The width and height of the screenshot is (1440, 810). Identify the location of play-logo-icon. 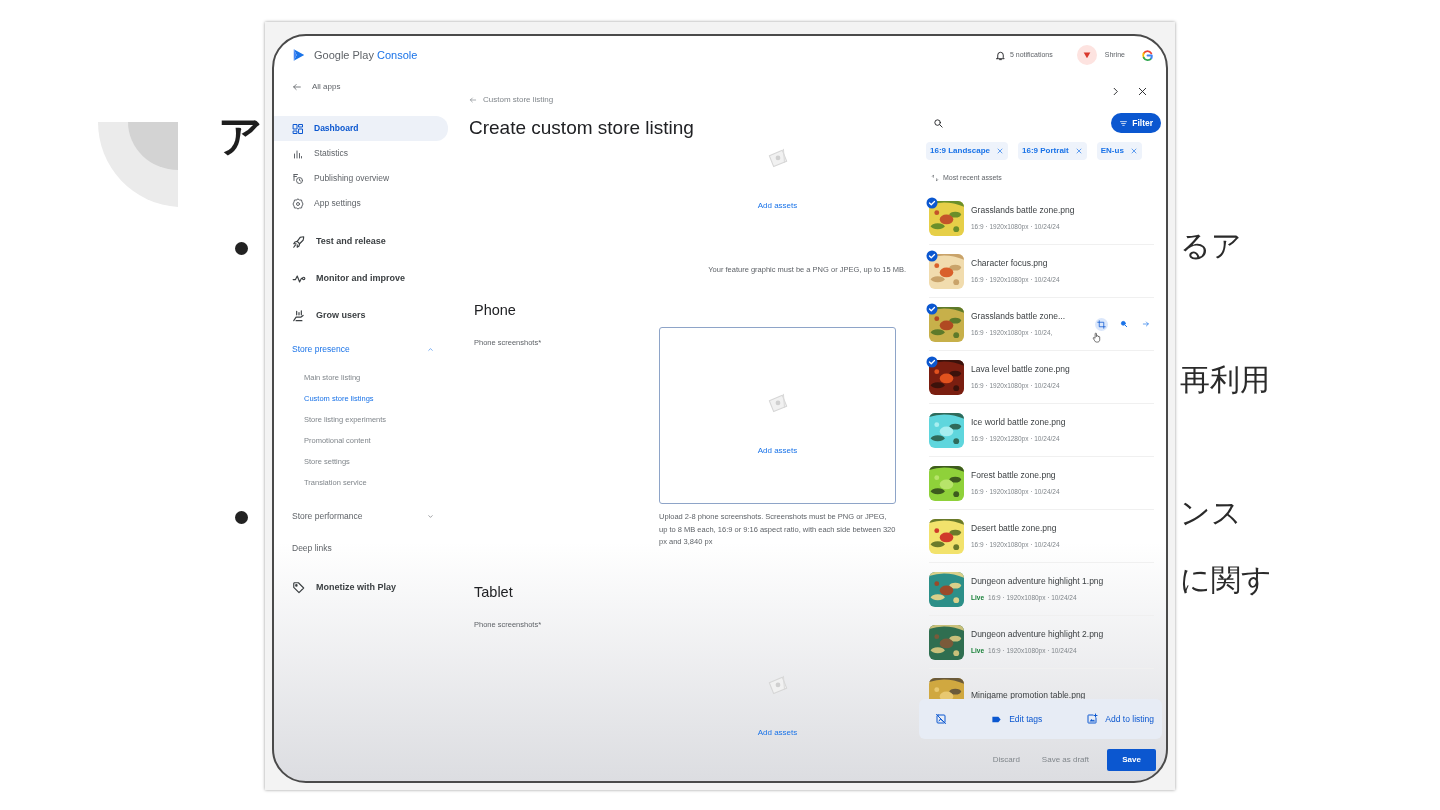
(299, 55).